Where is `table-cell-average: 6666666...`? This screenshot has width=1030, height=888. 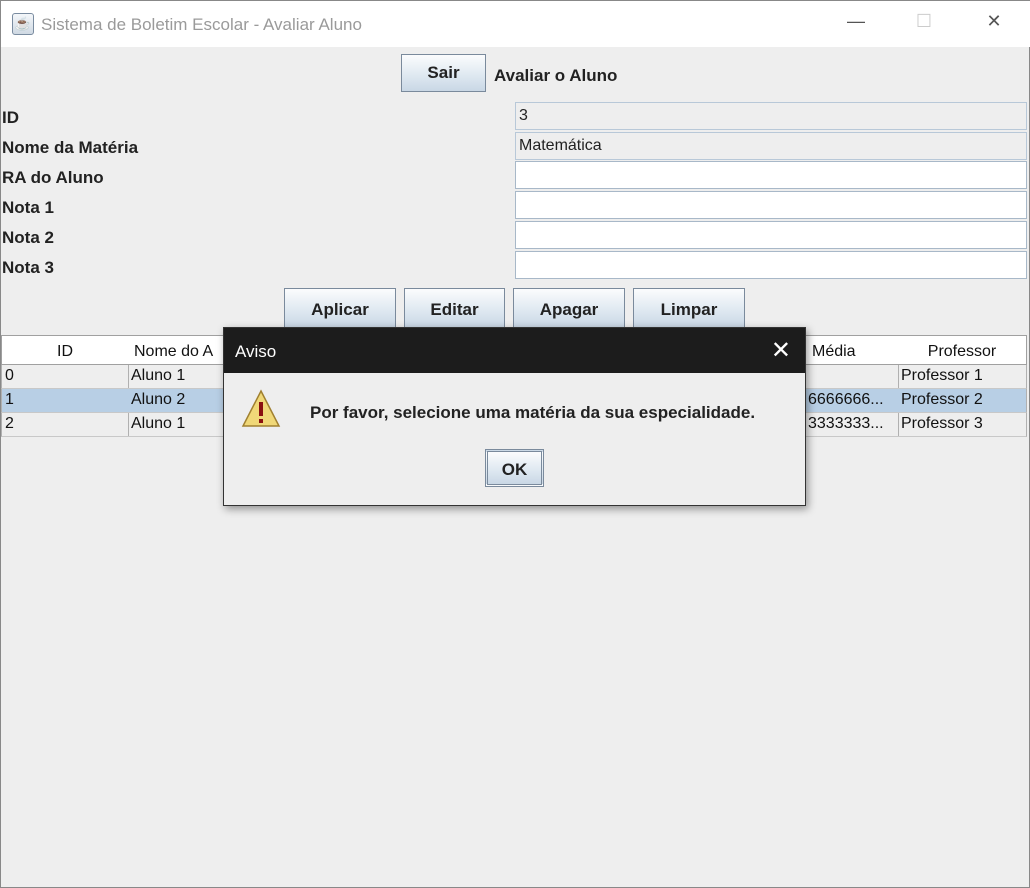 table-cell-average: 6666666... is located at coordinates (852, 401).